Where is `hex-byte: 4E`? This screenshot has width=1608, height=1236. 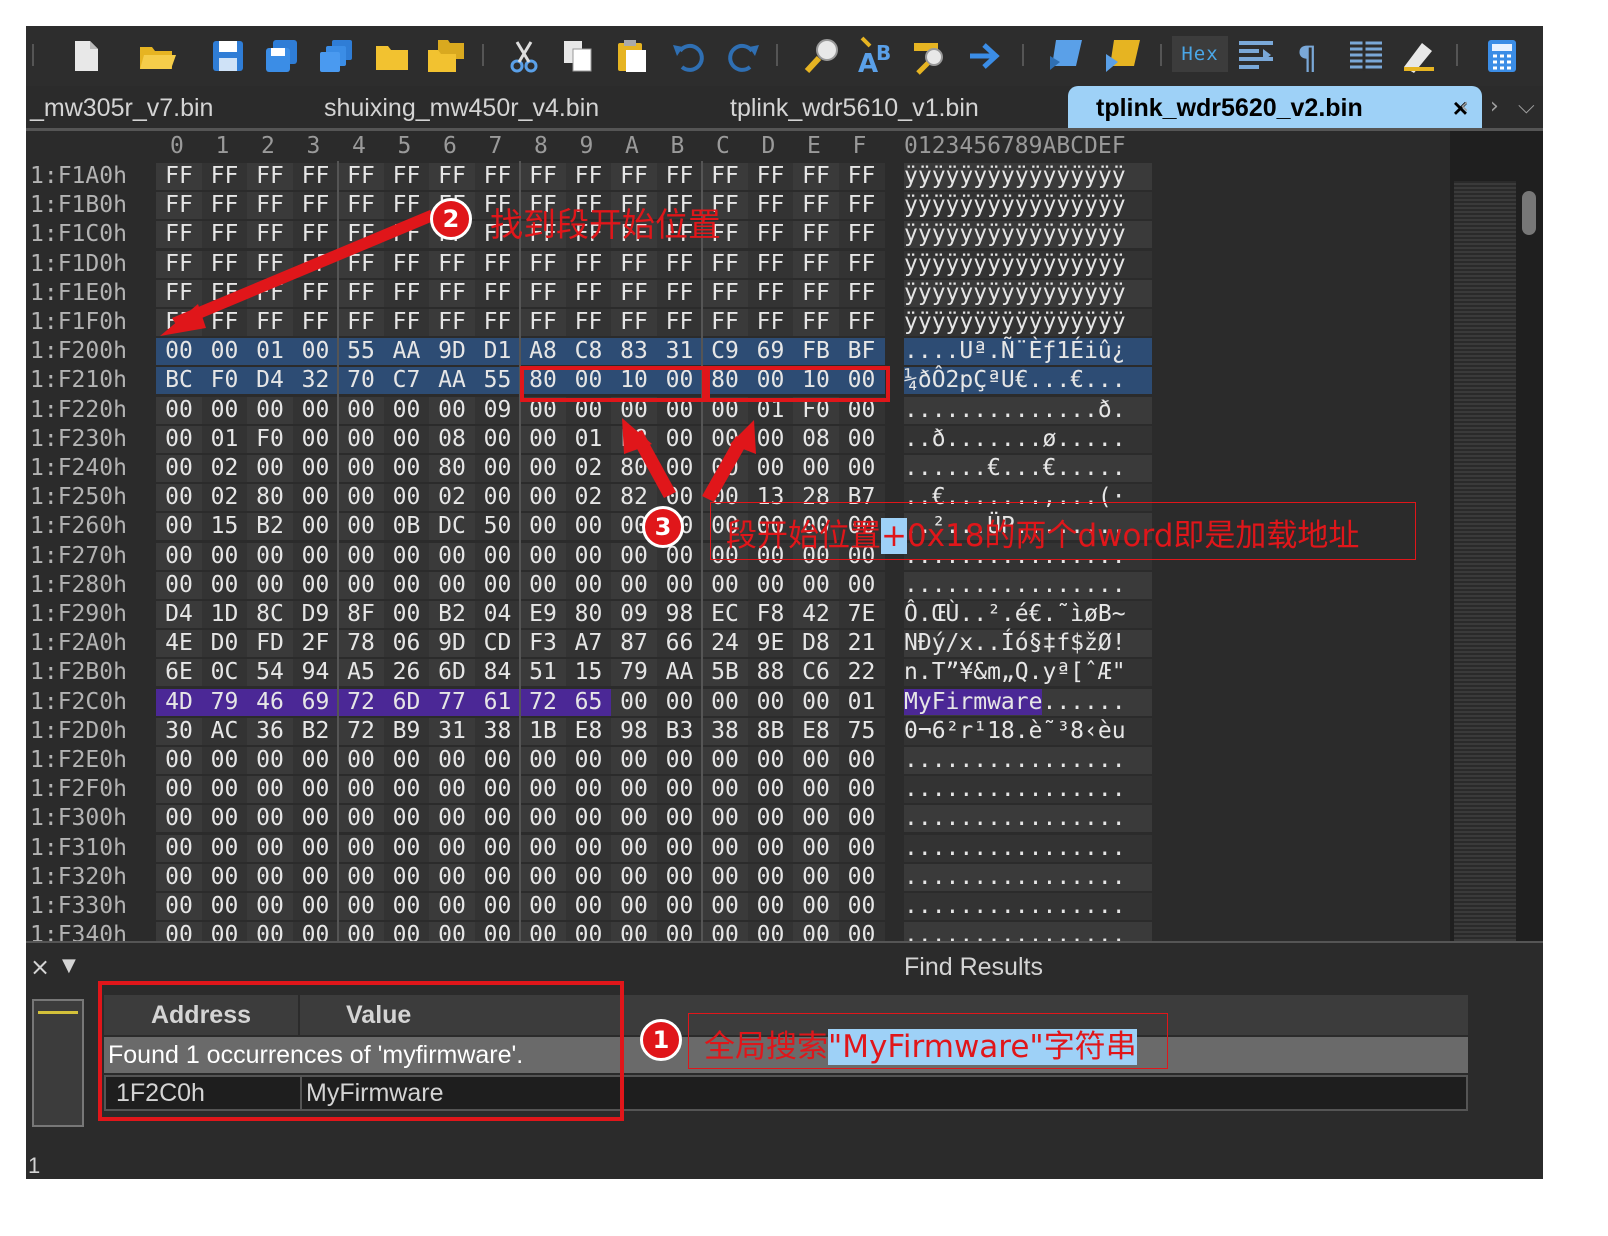
hex-byte: 4E is located at coordinates (179, 644).